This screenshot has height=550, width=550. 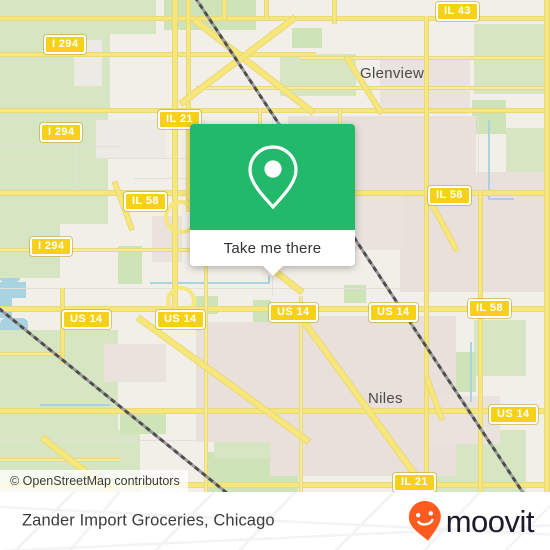 What do you see at coordinates (385, 398) in the screenshot?
I see `place-label-niles: Niles` at bounding box center [385, 398].